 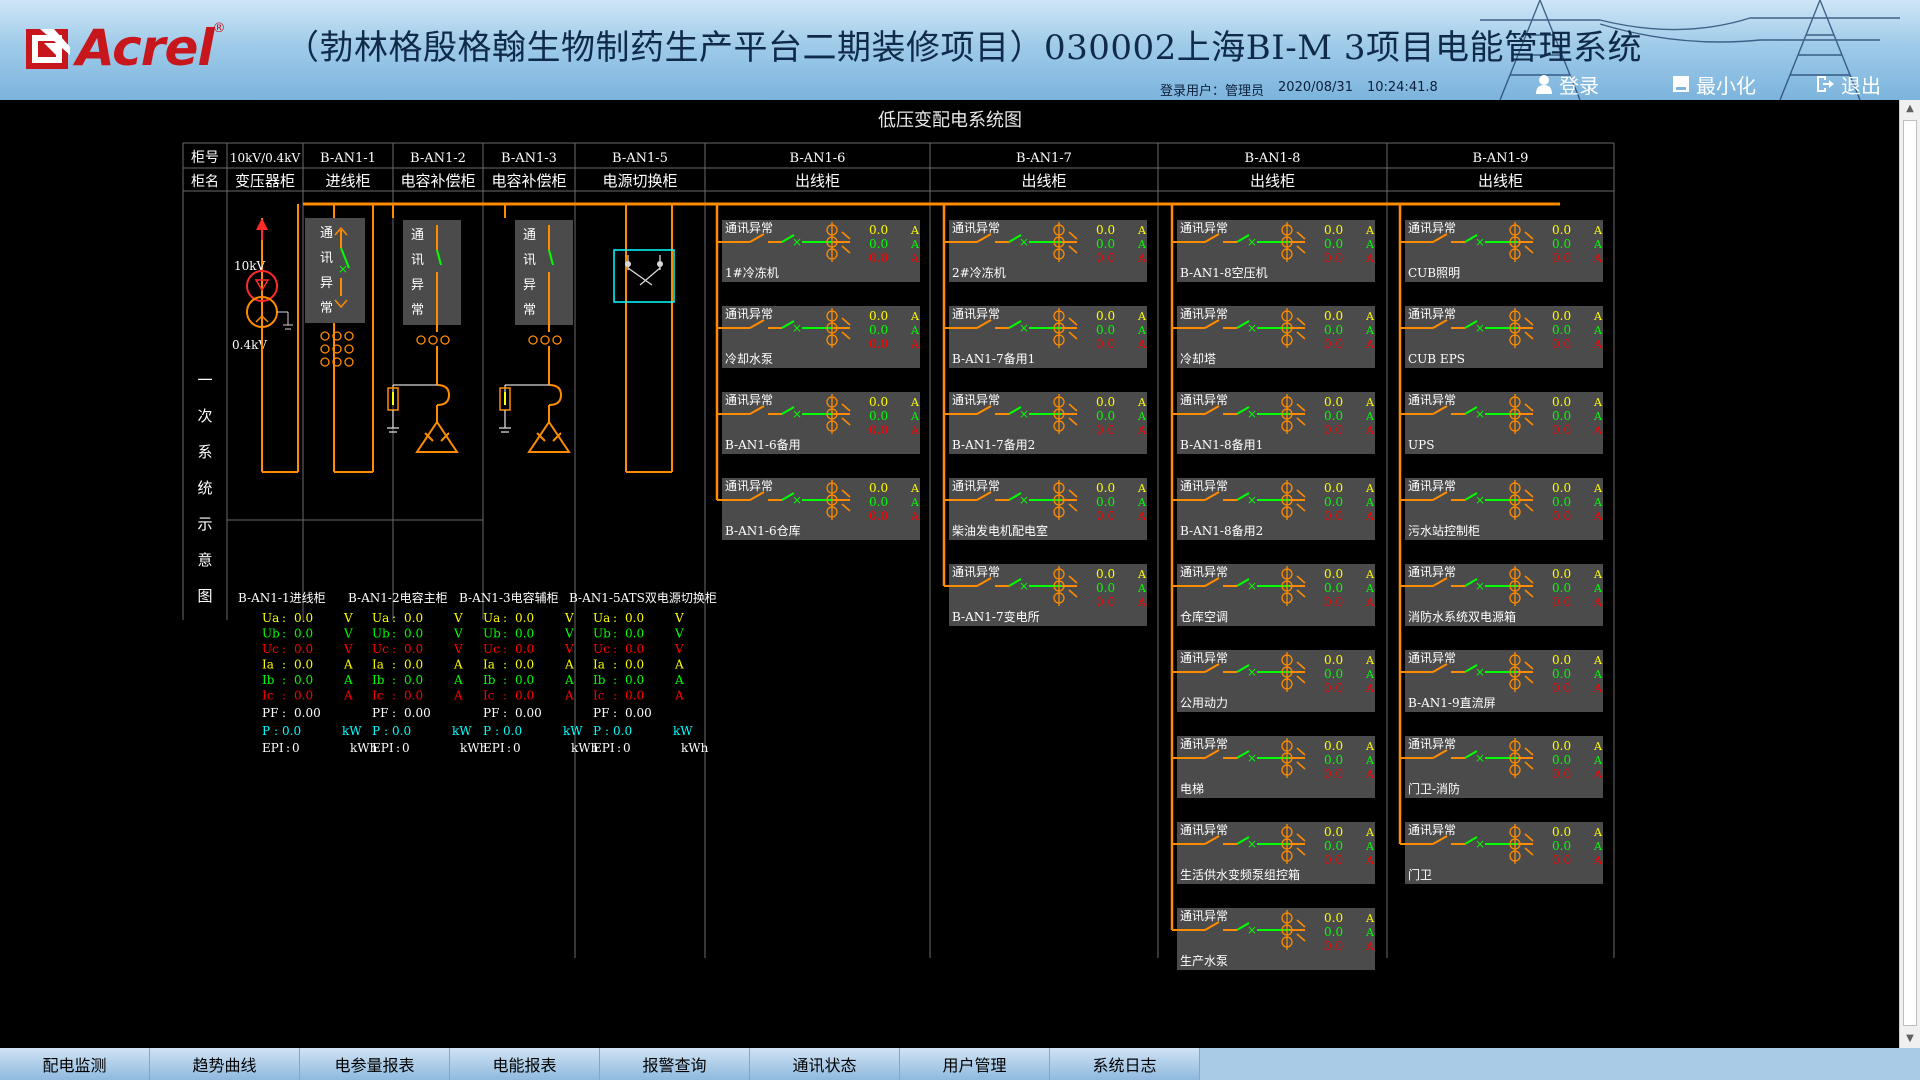 What do you see at coordinates (1045, 251) in the screenshot?
I see `feeder-panel: 通讯异常 × 0.0 A 0.0 A 0.0 A 2#冷冻机` at bounding box center [1045, 251].